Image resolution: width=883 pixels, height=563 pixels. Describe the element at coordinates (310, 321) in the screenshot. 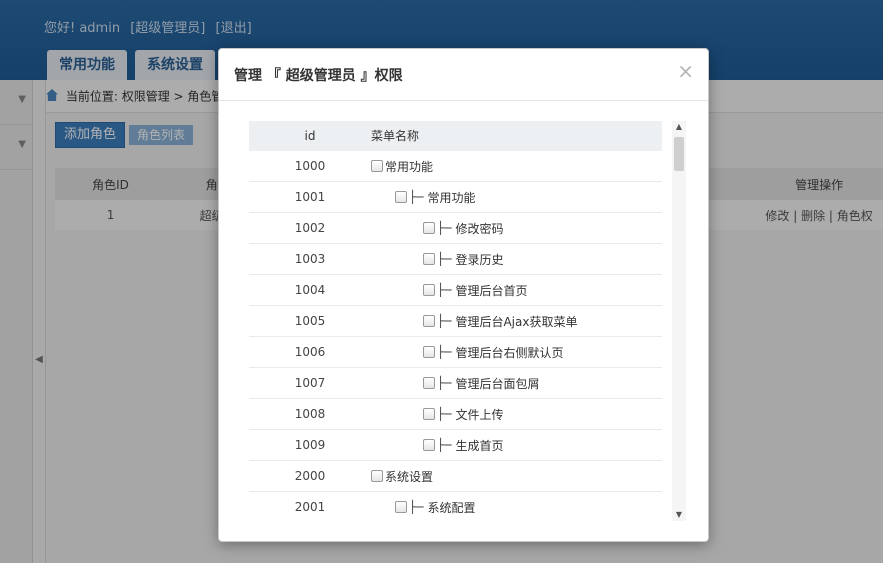

I see `menu-id: 1005` at that location.